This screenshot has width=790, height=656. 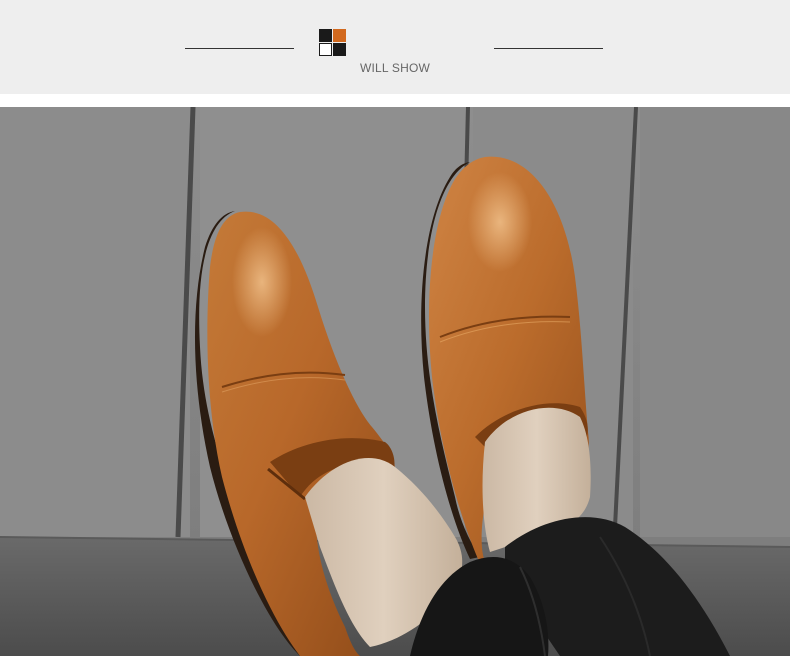 What do you see at coordinates (325, 35) in the screenshot?
I see `logo-square-top-left` at bounding box center [325, 35].